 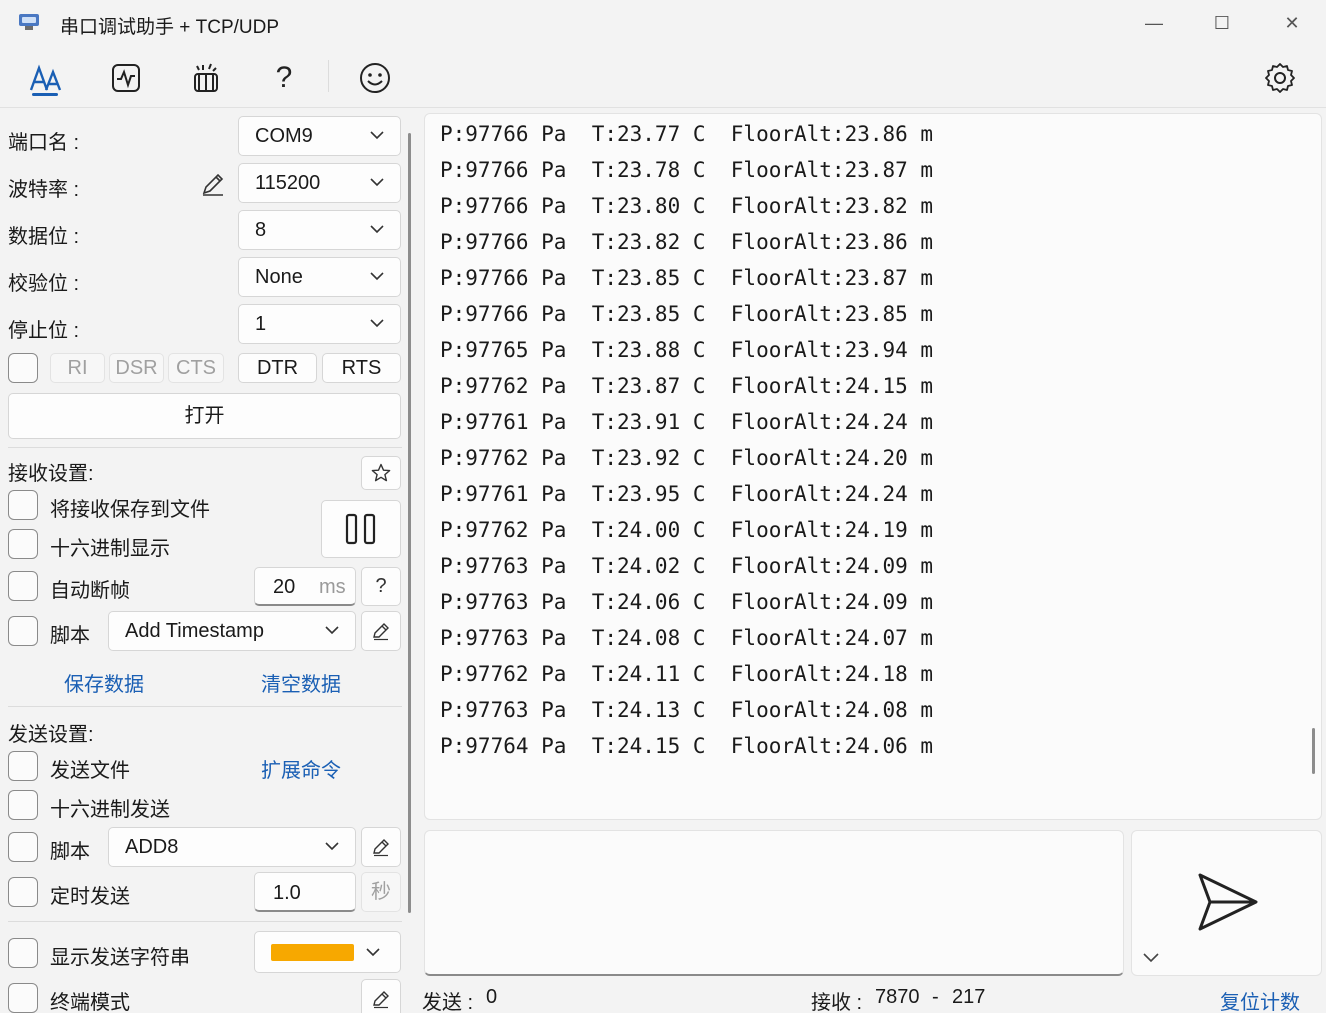 I want to click on pause-button, so click(x=361, y=529).